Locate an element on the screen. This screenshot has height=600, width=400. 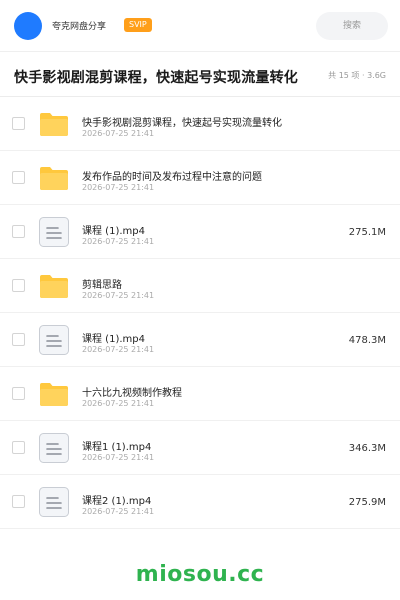
avatar is located at coordinates (28, 26).